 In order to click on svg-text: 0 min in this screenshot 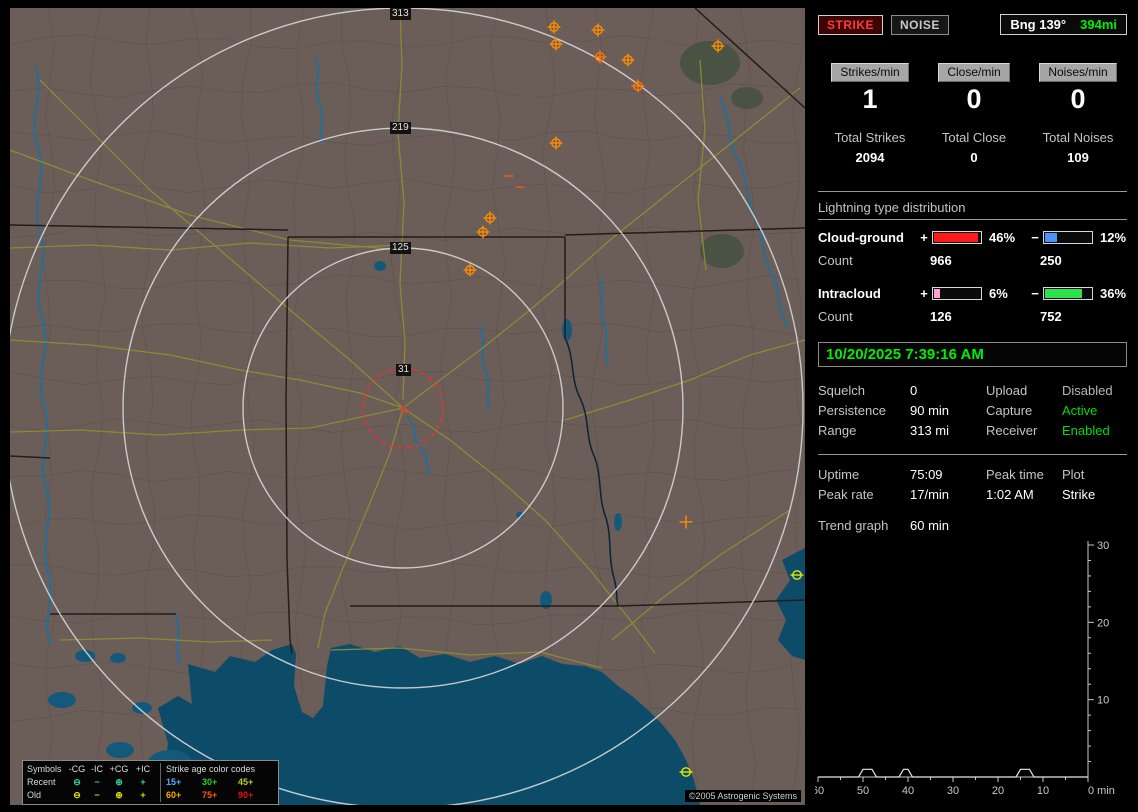, I will do `click(1101, 791)`.